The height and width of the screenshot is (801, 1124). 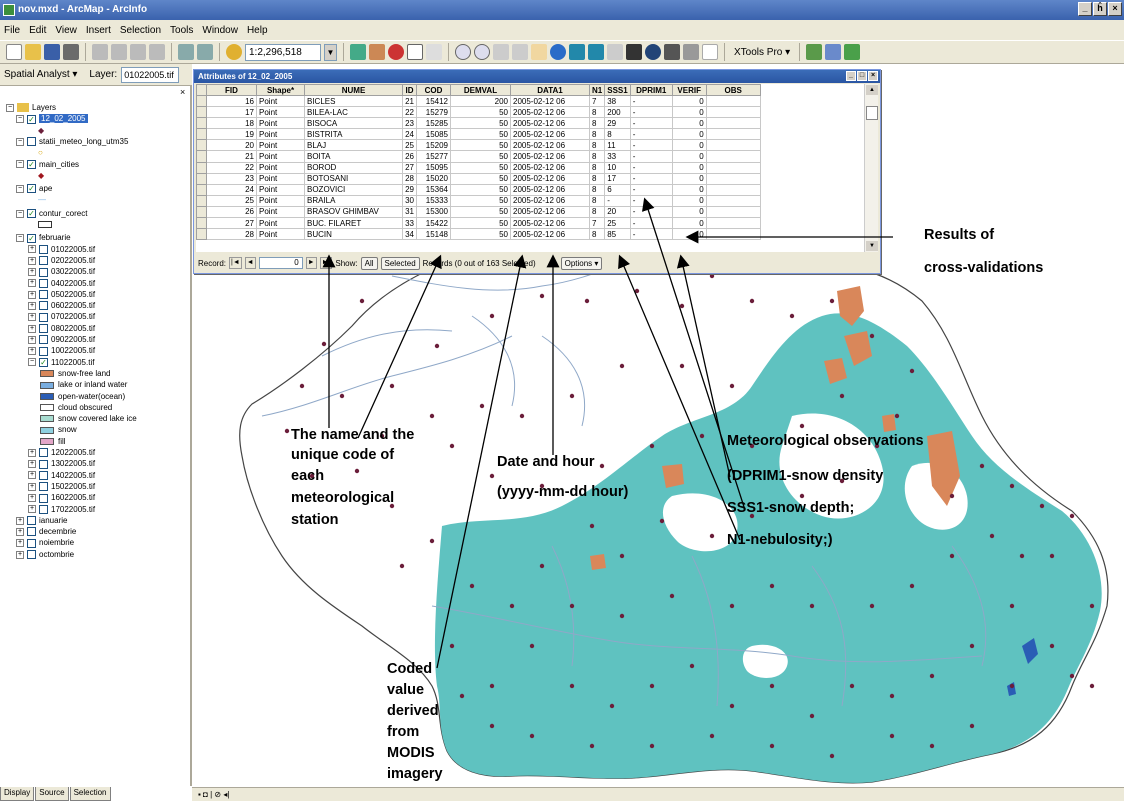 What do you see at coordinates (478, 167) in the screenshot?
I see `table-row: 22 Point BOROD 27 15095 50 2005-02-12 06 8 10-0` at bounding box center [478, 167].